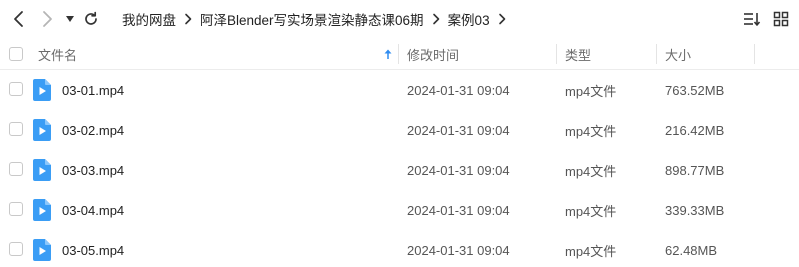 This screenshot has width=799, height=267. What do you see at coordinates (695, 210) in the screenshot?
I see `file-size: 339.33MB` at bounding box center [695, 210].